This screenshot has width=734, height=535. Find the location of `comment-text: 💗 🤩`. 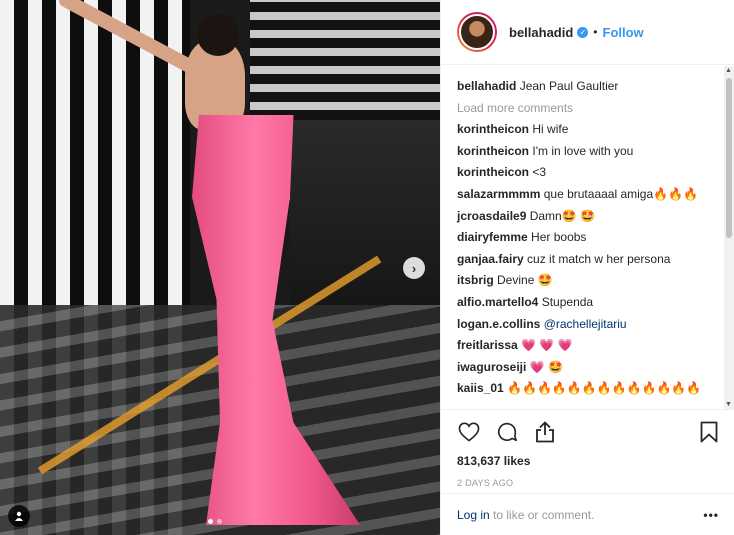

comment-text: 💗 🤩 is located at coordinates (546, 366).